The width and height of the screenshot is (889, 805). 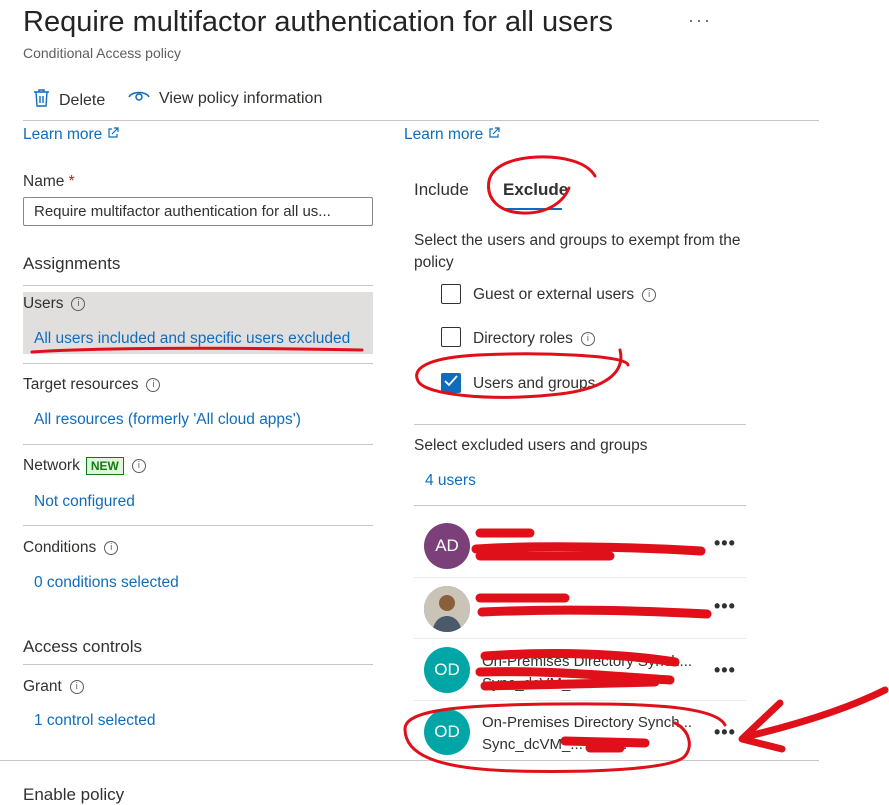 I want to click on name-label: Name *, so click(x=49, y=182).